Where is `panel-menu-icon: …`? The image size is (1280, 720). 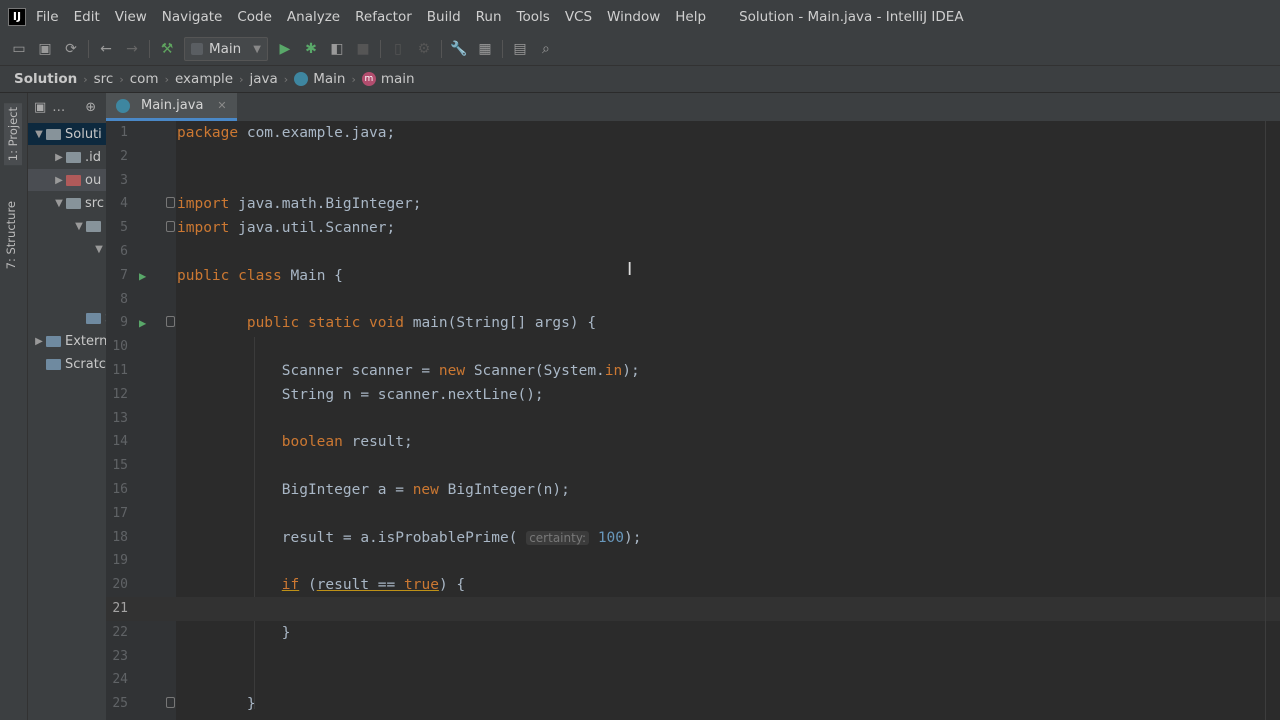 panel-menu-icon: … is located at coordinates (58, 107).